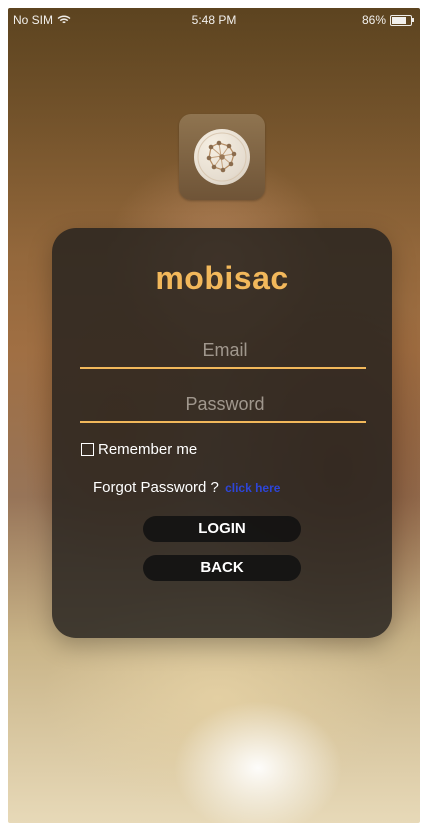  What do you see at coordinates (148, 449) in the screenshot?
I see `remember-me-label: Remember me` at bounding box center [148, 449].